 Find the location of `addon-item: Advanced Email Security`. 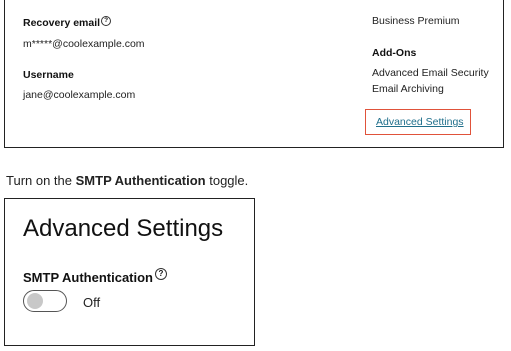

addon-item: Advanced Email Security is located at coordinates (430, 73).